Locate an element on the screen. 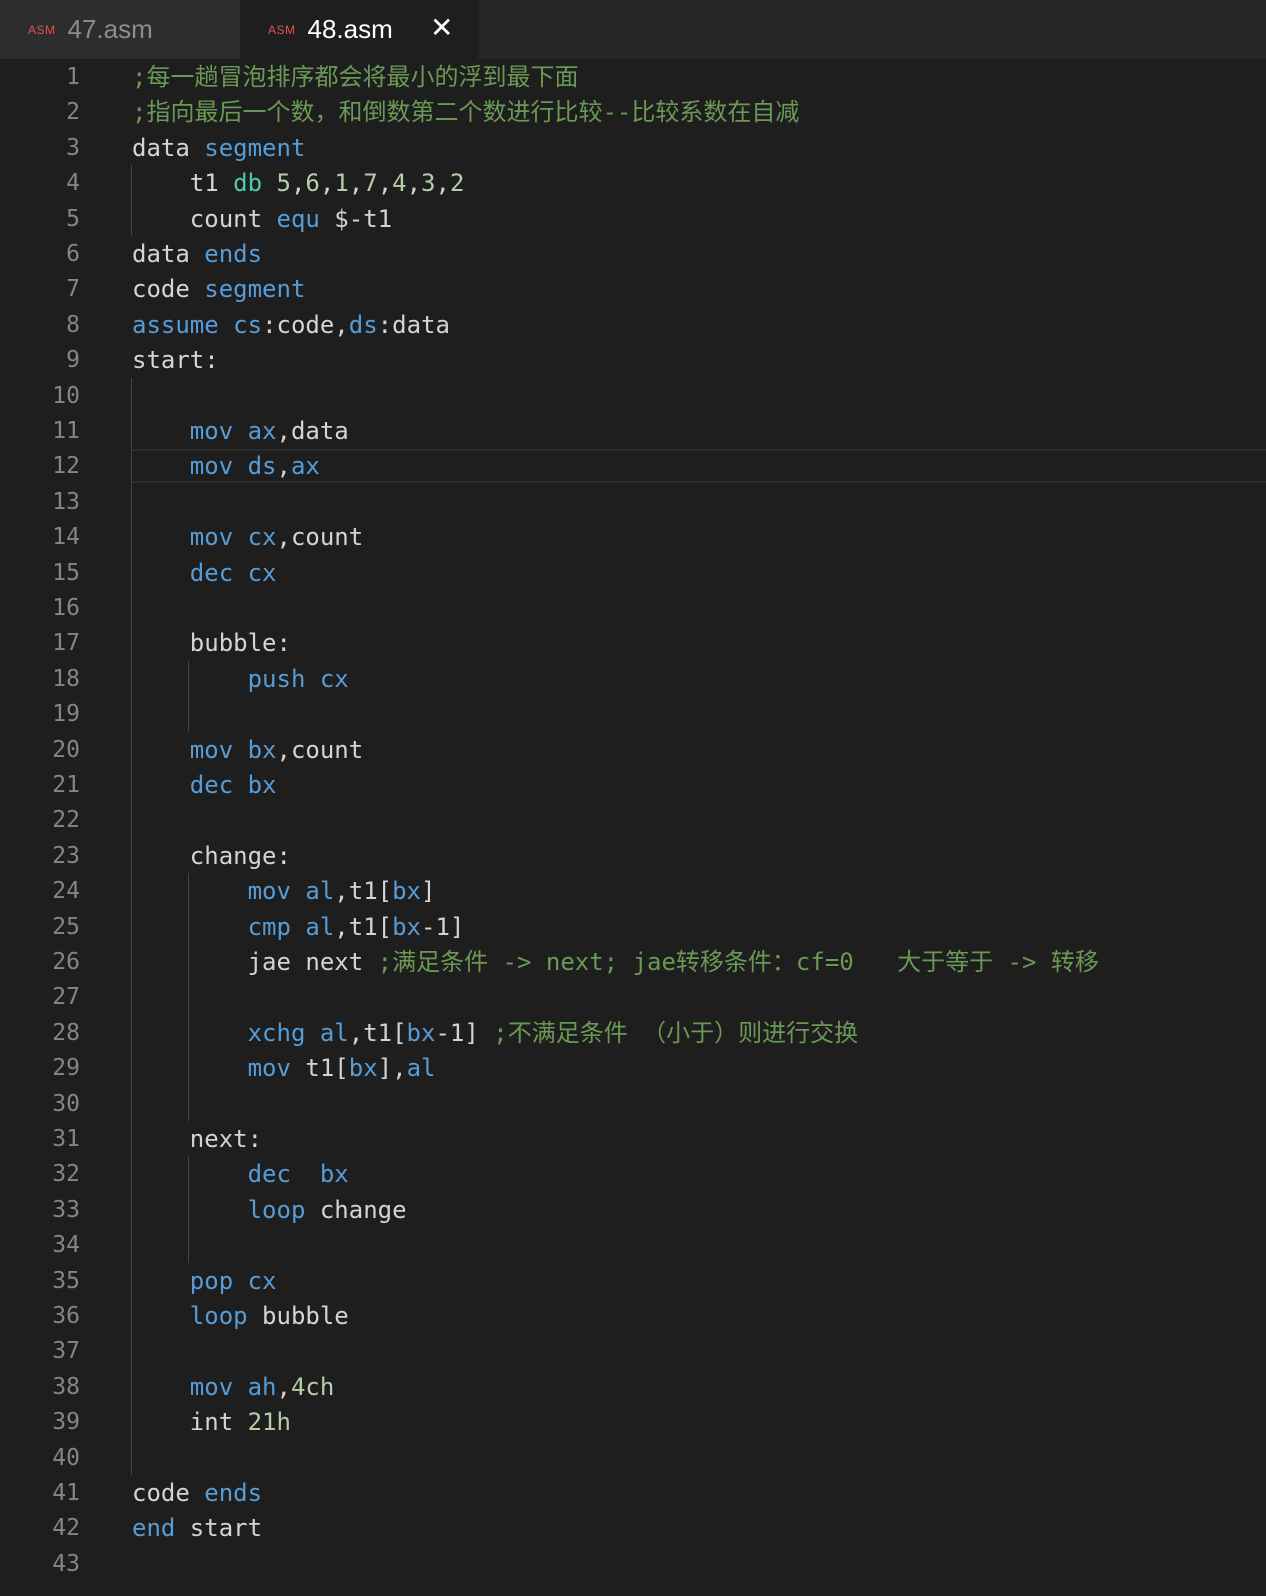 The height and width of the screenshot is (1596, 1266). code-line: 24 mov al,t1[bx] is located at coordinates (633, 891).